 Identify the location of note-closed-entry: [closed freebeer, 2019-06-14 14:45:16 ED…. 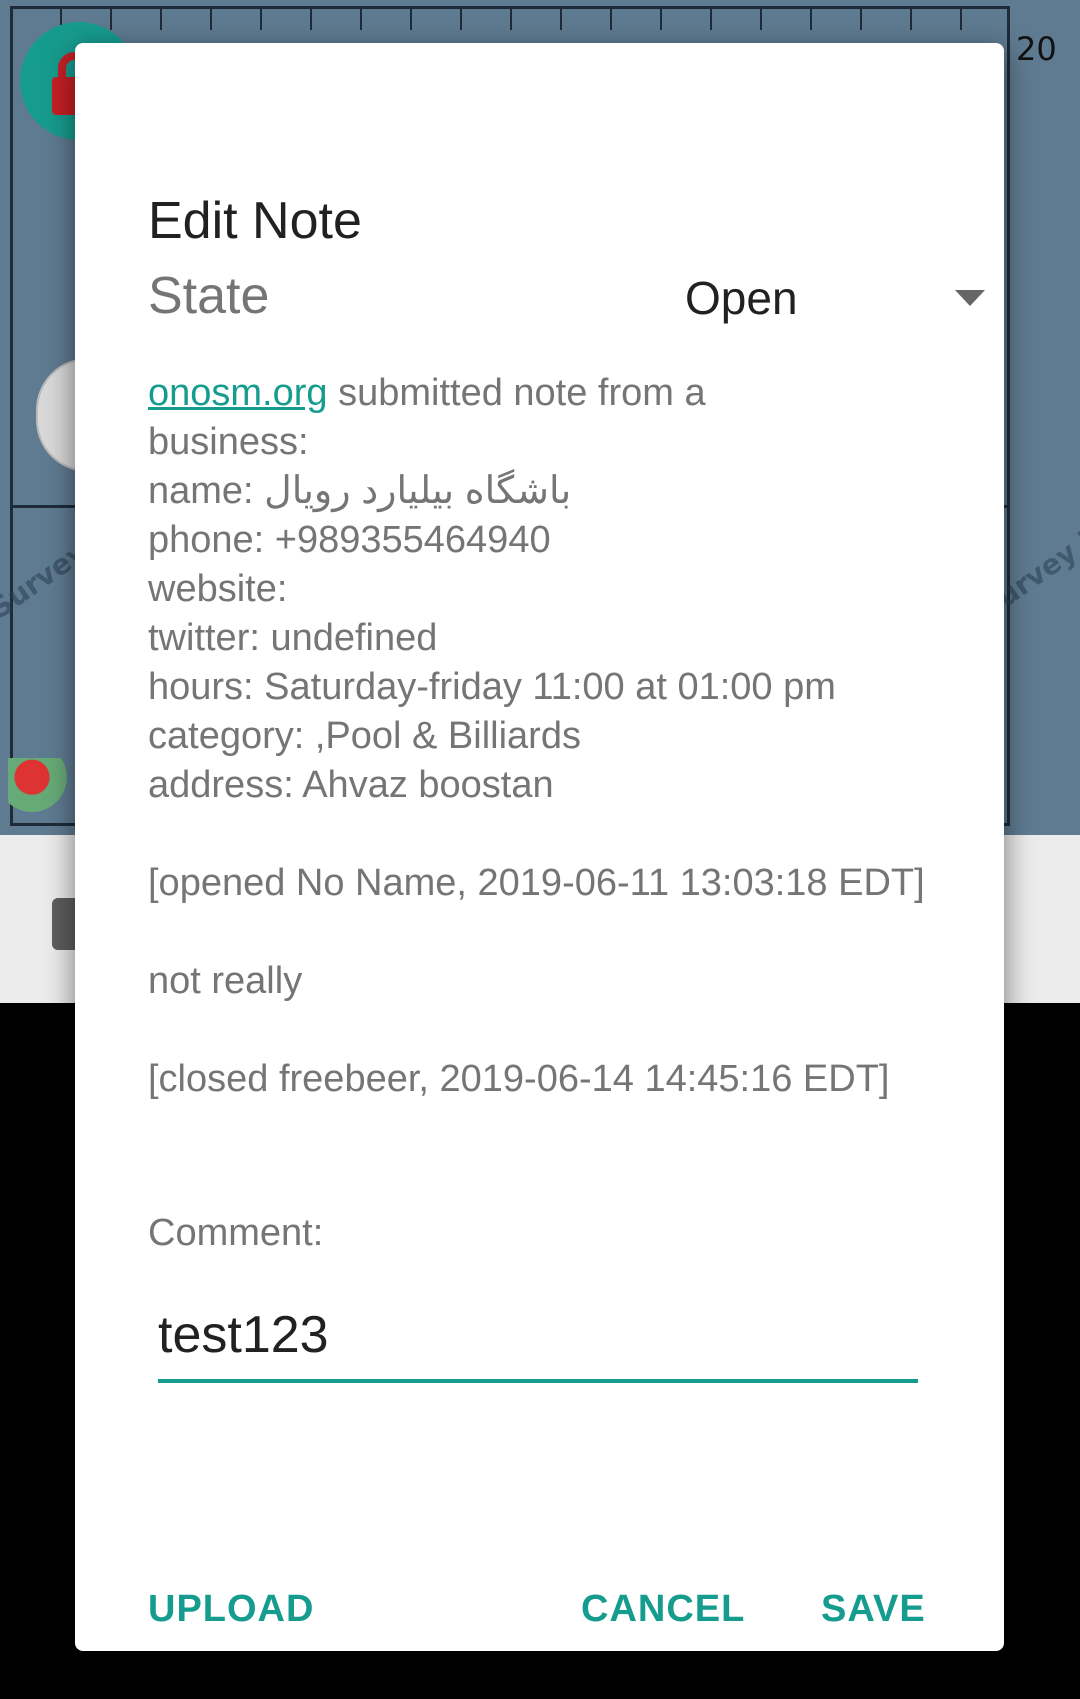
(519, 1079).